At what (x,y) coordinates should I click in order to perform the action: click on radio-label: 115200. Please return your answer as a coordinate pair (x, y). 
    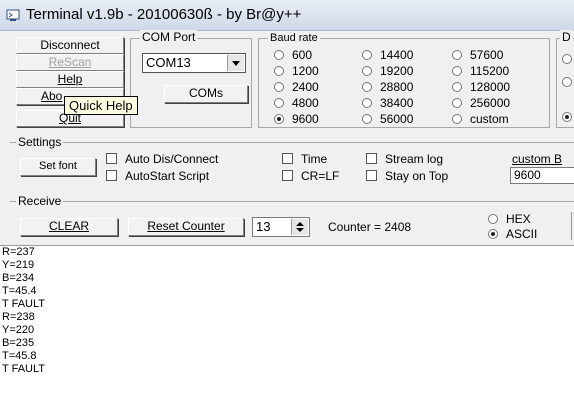
    Looking at the image, I should click on (490, 71).